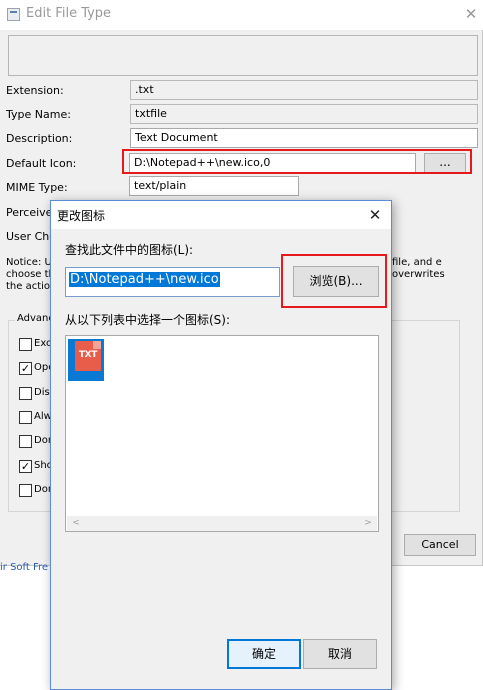  Describe the element at coordinates (81, 216) in the screenshot. I see `dialog-title: 更改图标` at that location.